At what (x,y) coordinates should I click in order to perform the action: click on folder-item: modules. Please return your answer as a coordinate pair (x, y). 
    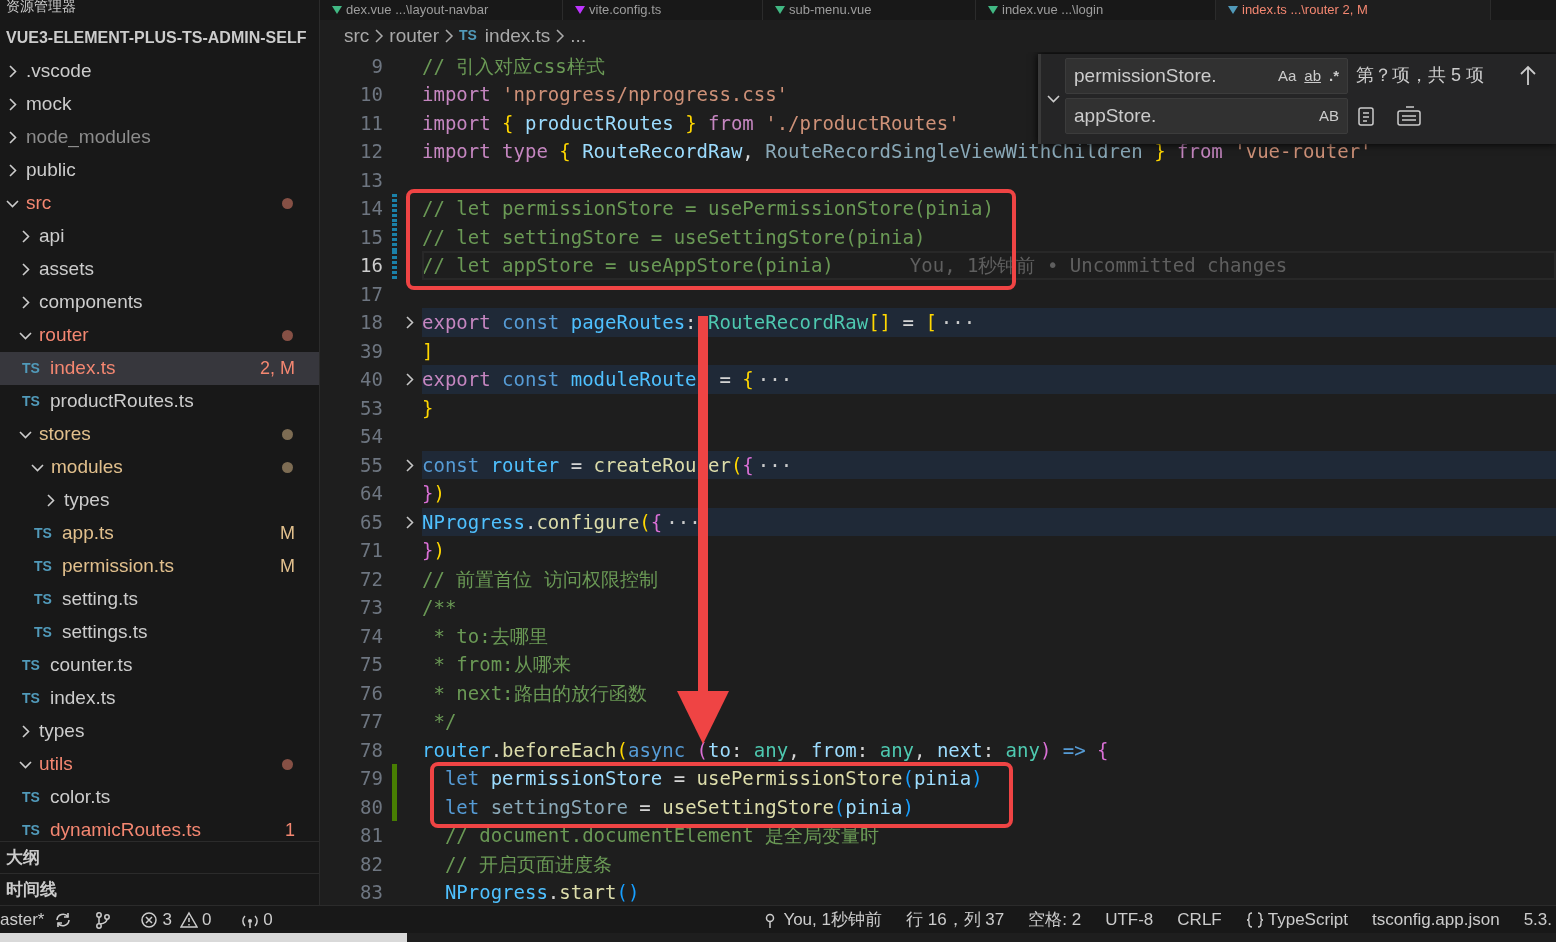
    Looking at the image, I should click on (159, 467).